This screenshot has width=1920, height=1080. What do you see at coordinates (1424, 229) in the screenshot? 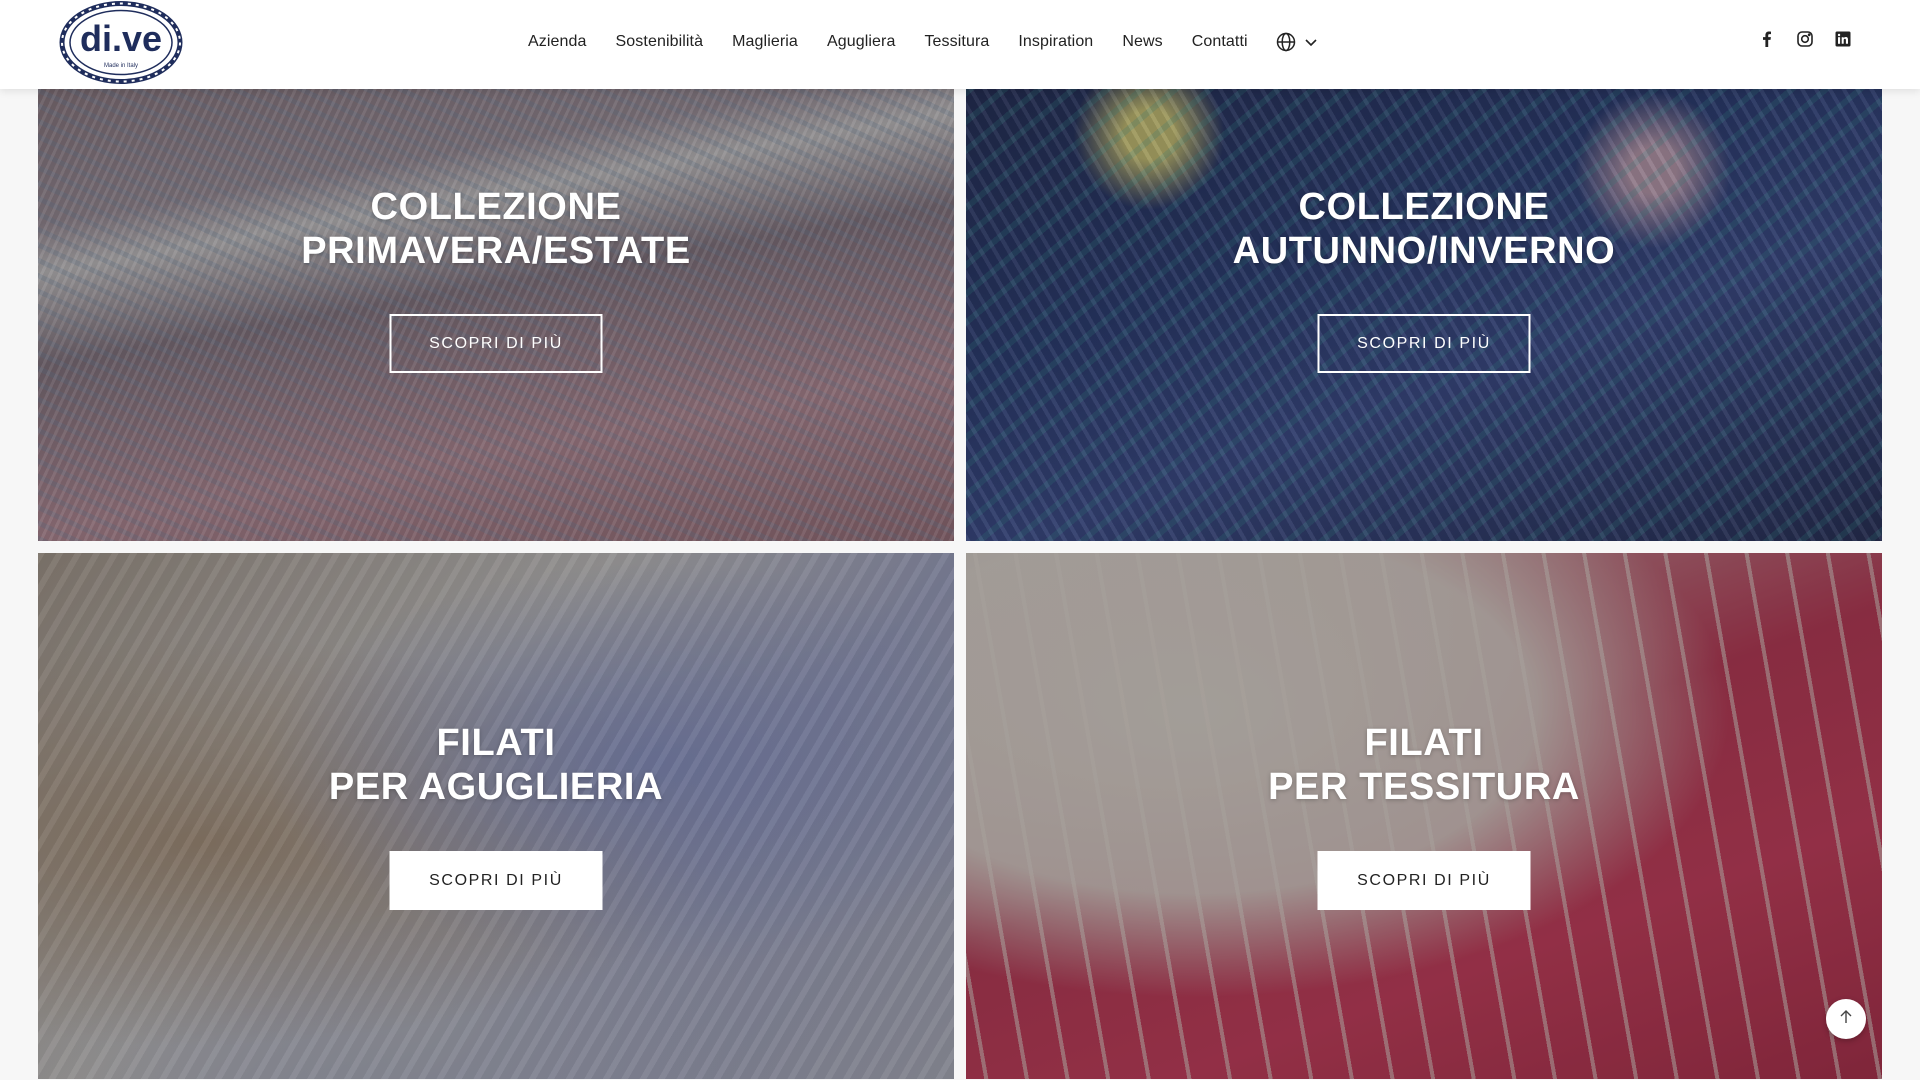
I see `tile-title: COLLEZIONE AUTUNNO/INVERNO` at bounding box center [1424, 229].